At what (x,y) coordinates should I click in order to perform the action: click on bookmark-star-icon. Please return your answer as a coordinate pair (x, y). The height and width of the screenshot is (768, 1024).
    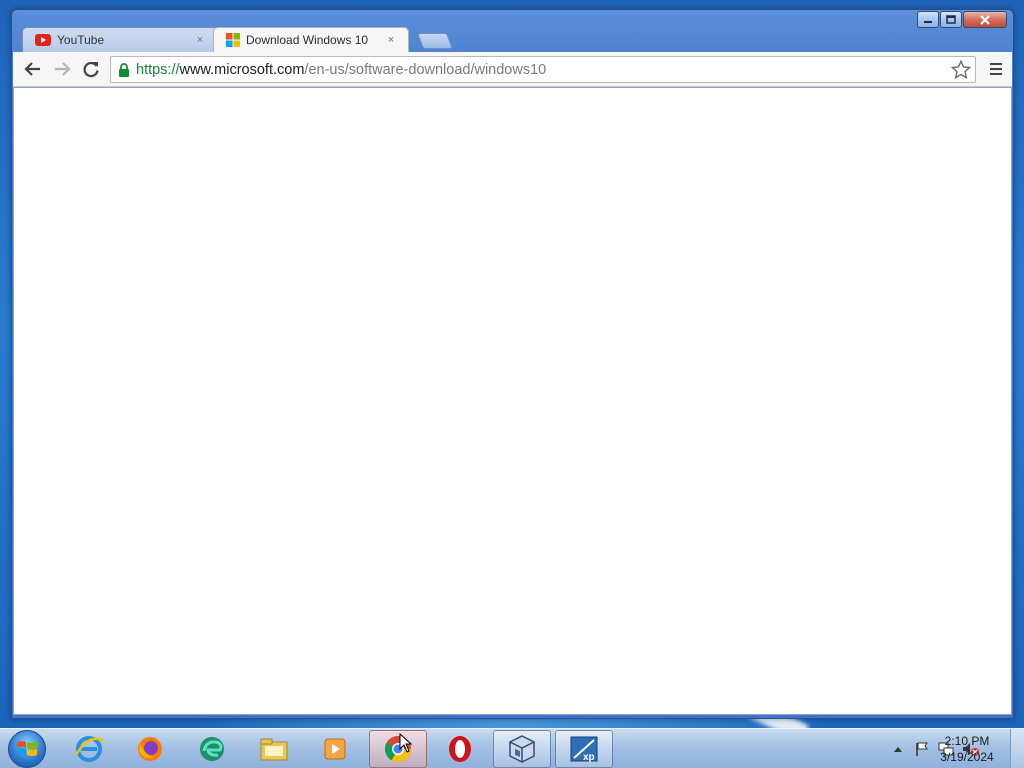
    Looking at the image, I should click on (961, 70).